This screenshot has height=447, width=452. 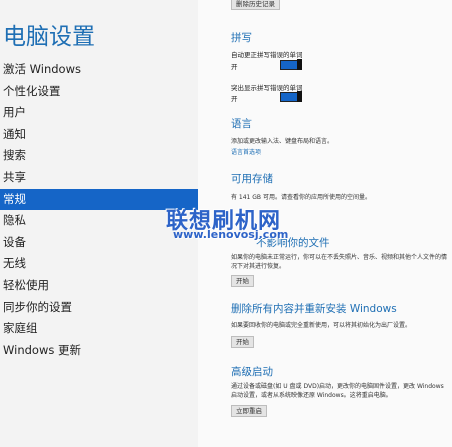 What do you see at coordinates (255, 5) in the screenshot?
I see `delete-history-button: 删除历史记录` at bounding box center [255, 5].